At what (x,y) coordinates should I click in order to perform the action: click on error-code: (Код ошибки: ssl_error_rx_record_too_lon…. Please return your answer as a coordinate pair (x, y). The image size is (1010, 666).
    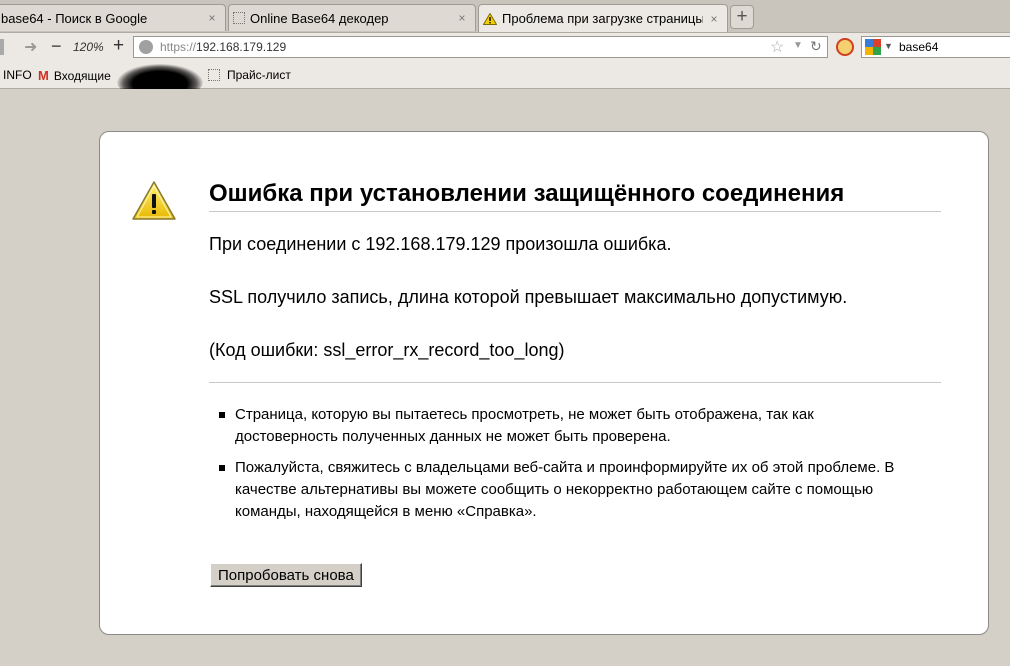
    Looking at the image, I should click on (387, 350).